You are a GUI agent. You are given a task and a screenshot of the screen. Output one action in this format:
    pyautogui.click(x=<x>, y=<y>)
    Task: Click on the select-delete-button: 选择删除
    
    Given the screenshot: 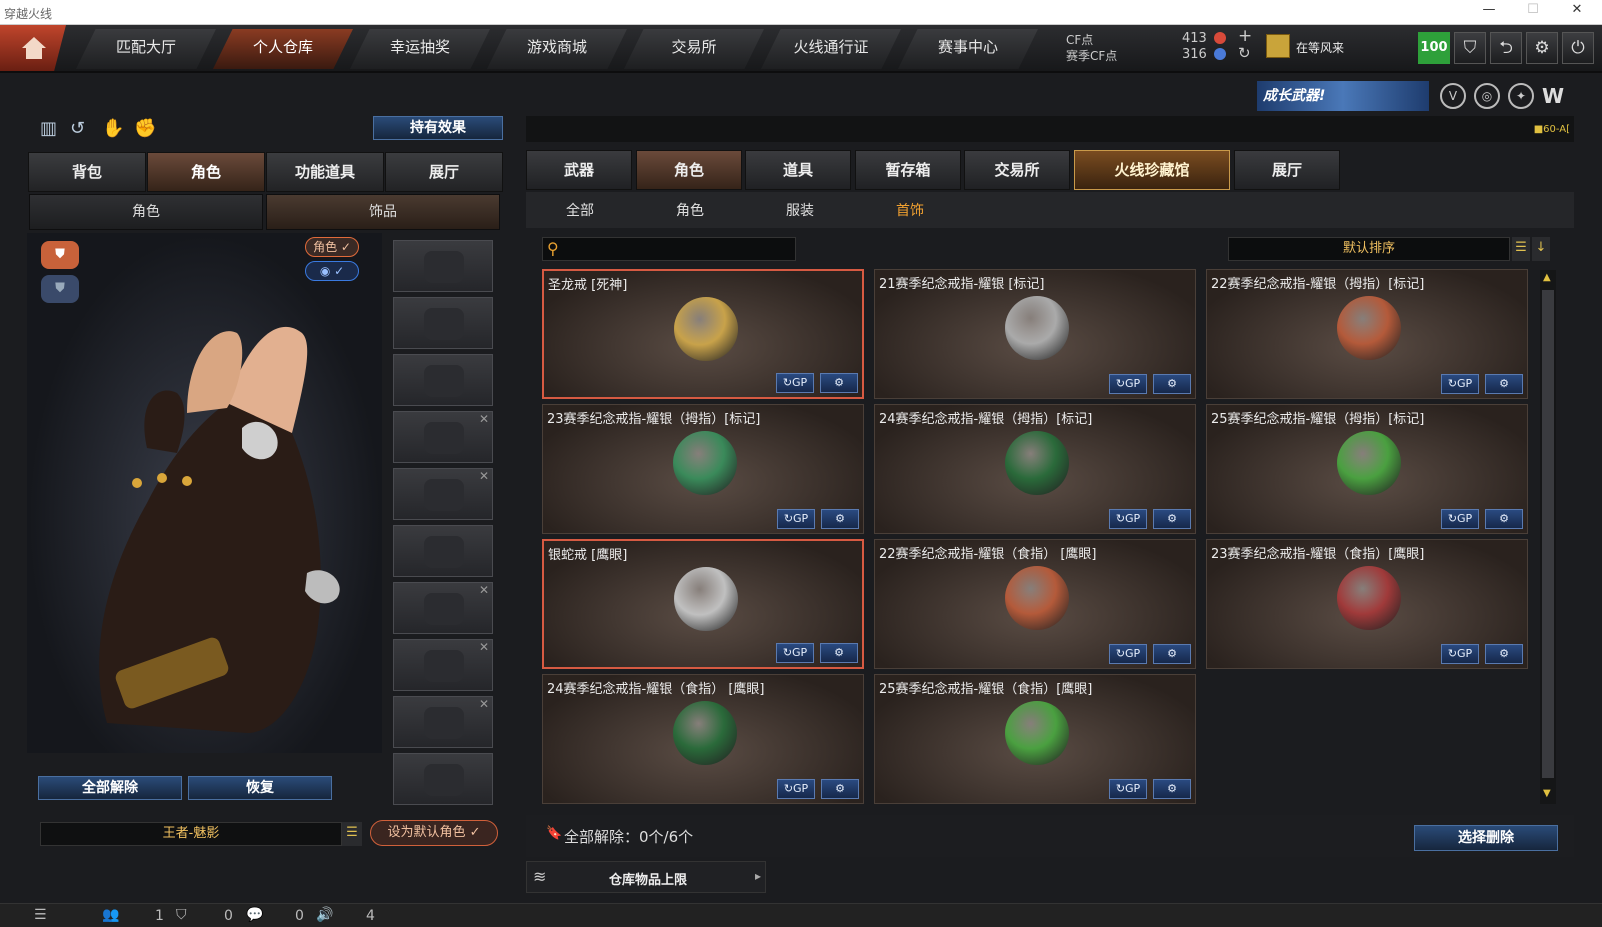 What is the action you would take?
    pyautogui.click(x=1486, y=838)
    